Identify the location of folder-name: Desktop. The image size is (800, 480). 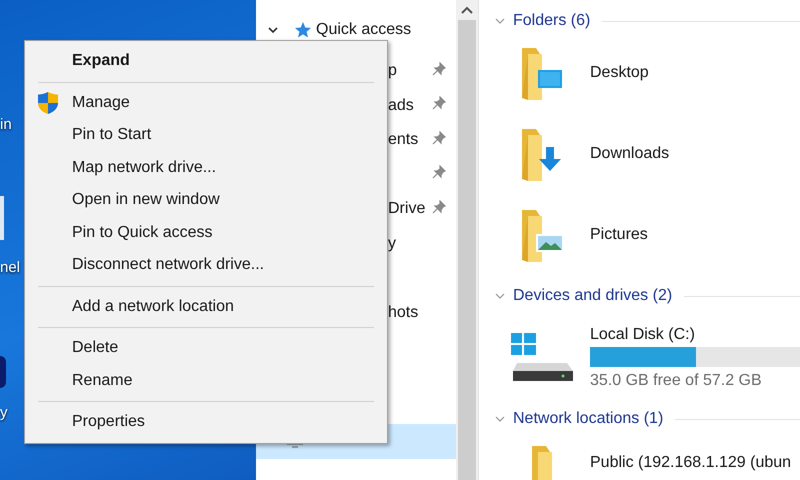
(619, 73).